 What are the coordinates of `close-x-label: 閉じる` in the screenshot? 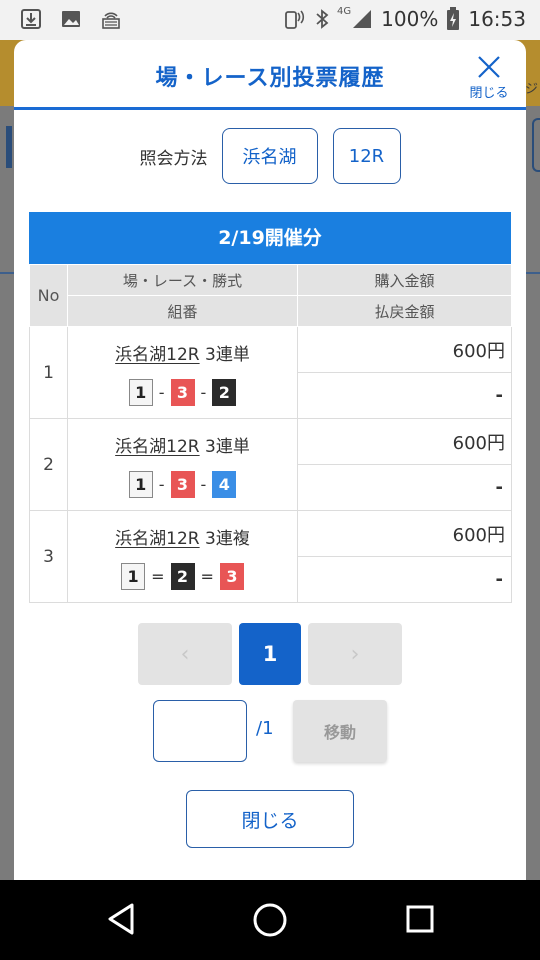 It's located at (489, 93).